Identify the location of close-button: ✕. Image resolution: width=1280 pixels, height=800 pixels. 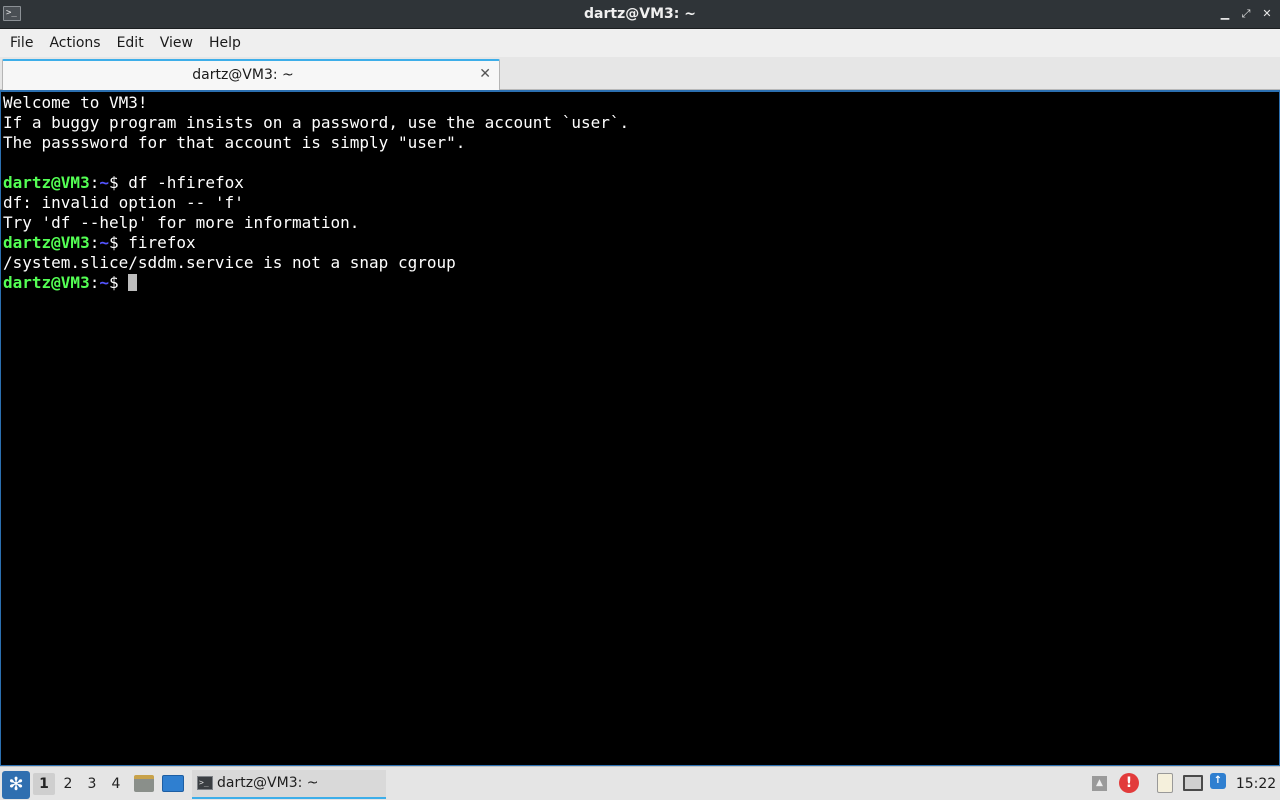
(1267, 14).